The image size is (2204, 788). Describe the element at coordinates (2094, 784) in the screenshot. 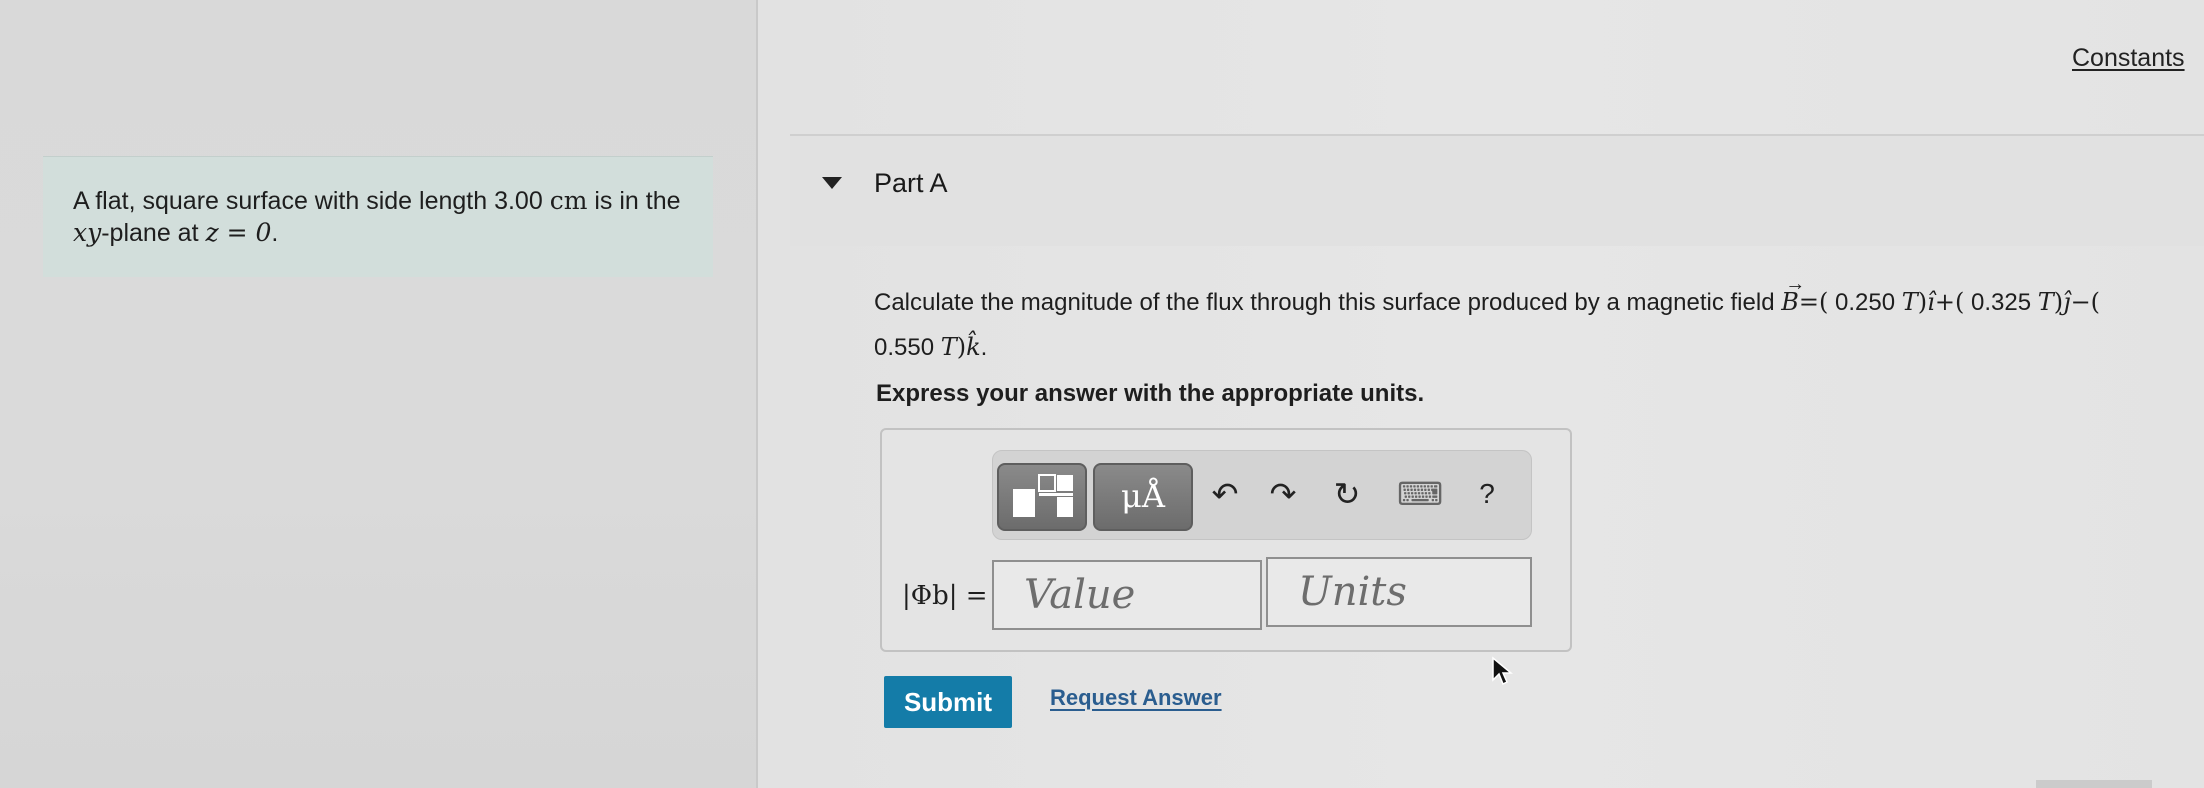

I see `bottom-scroll-indicator` at that location.